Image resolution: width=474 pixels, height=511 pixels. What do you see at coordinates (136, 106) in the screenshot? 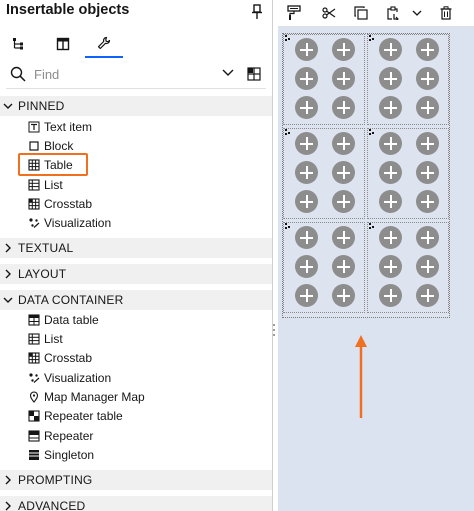
I see `section-pinned: PINNED` at bounding box center [136, 106].